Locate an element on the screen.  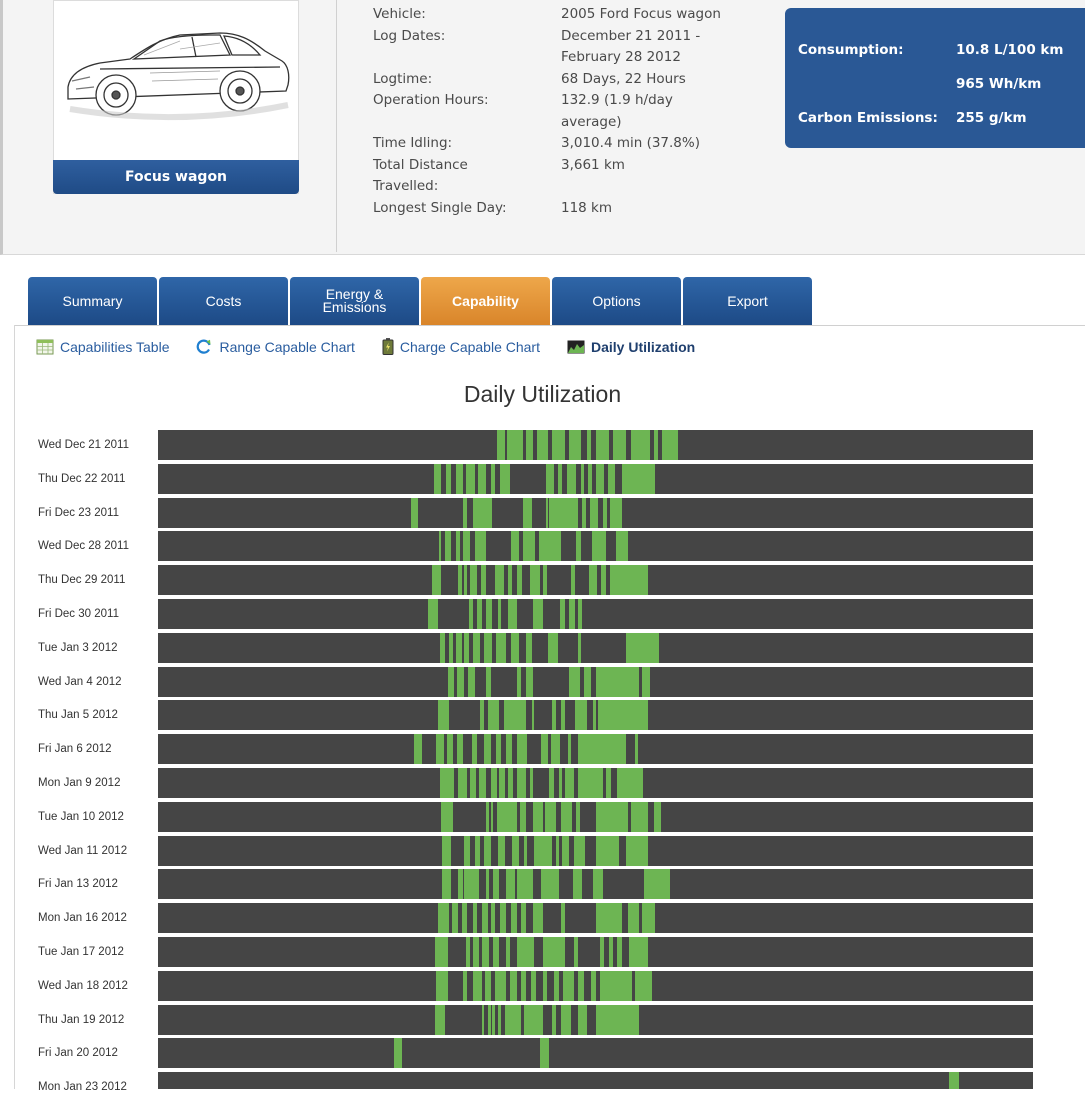
row-label: Mon Jan 16 2012 is located at coordinates (82, 918).